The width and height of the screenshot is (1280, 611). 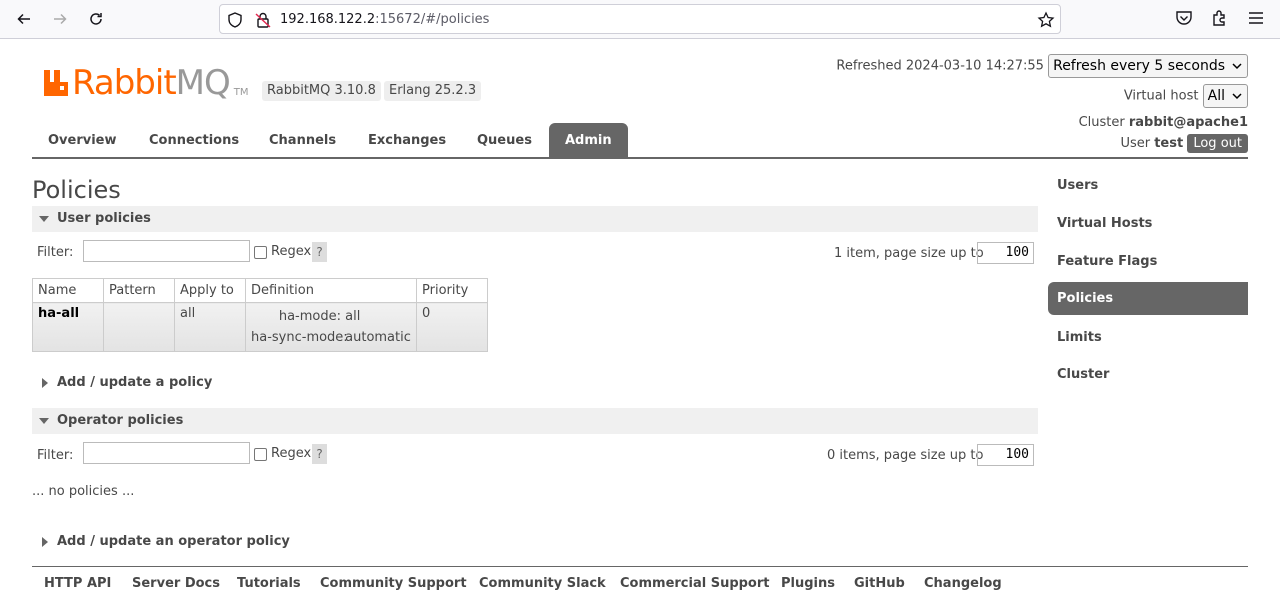 What do you see at coordinates (139, 290) in the screenshot?
I see `col-pattern: Pattern` at bounding box center [139, 290].